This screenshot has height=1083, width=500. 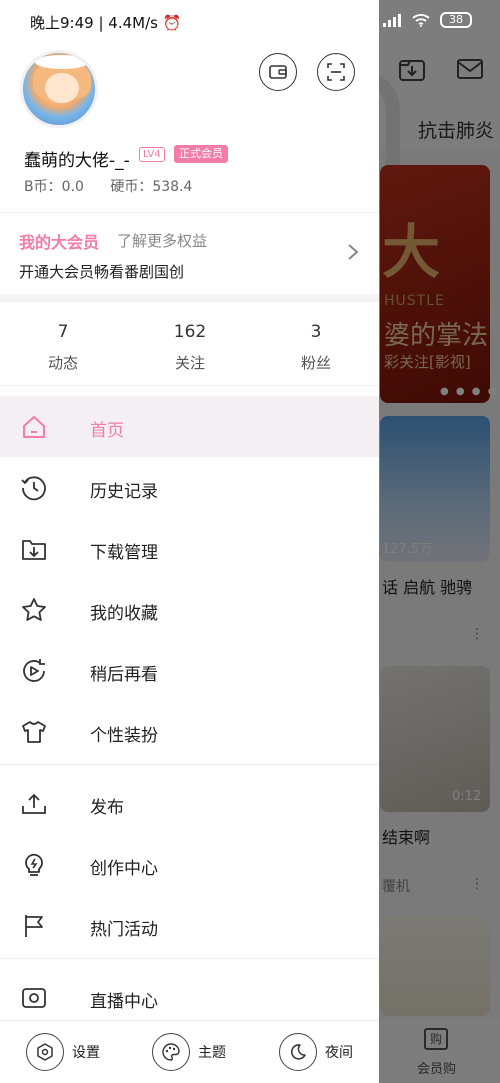 I want to click on history-icon, so click(x=34, y=488).